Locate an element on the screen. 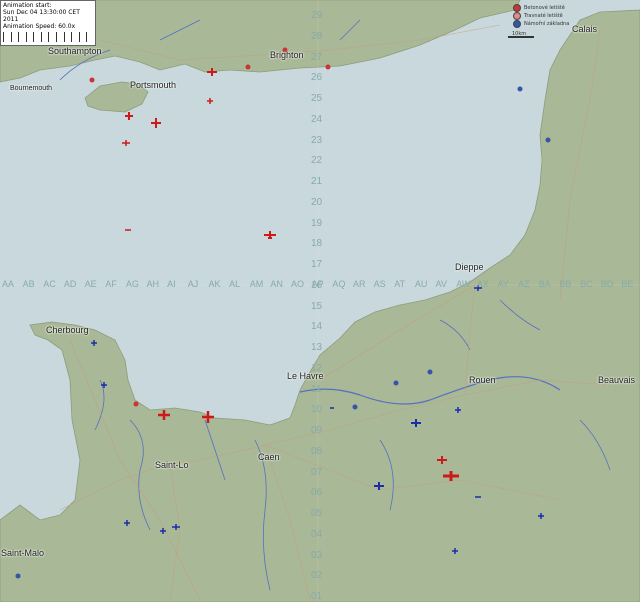 This screenshot has width=640, height=602. grid-row-label: 14 is located at coordinates (317, 327).